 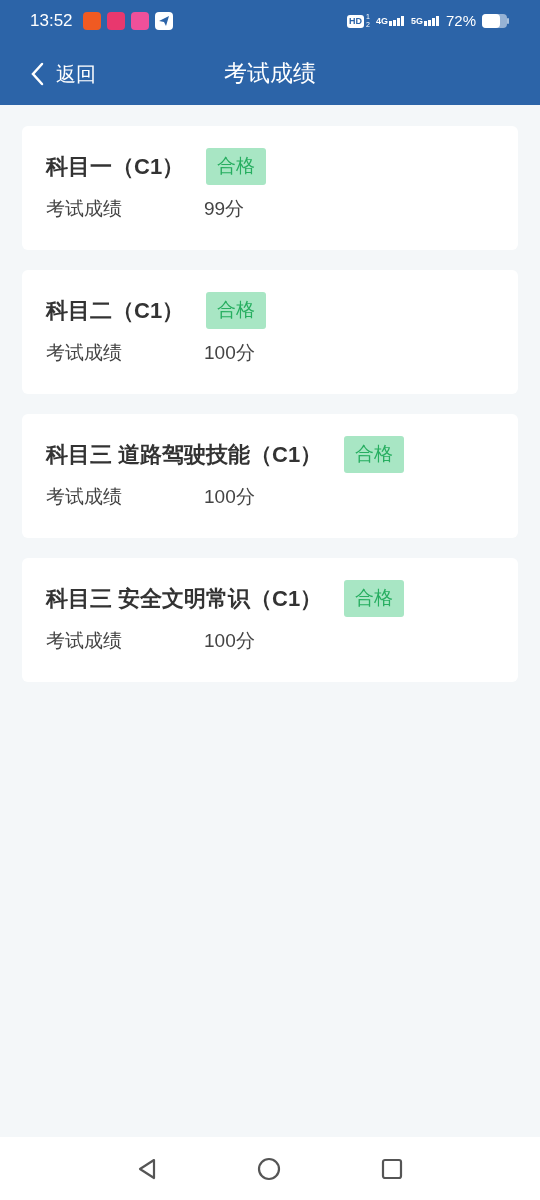 I want to click on recents-square-icon, so click(x=392, y=1168).